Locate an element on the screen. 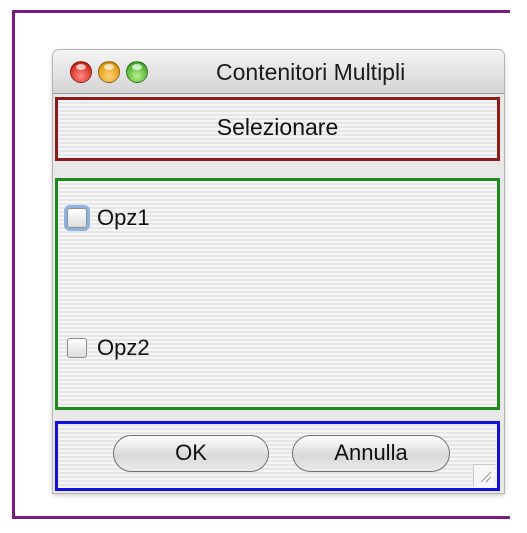  option-opz1: Opz1 is located at coordinates (108, 218).